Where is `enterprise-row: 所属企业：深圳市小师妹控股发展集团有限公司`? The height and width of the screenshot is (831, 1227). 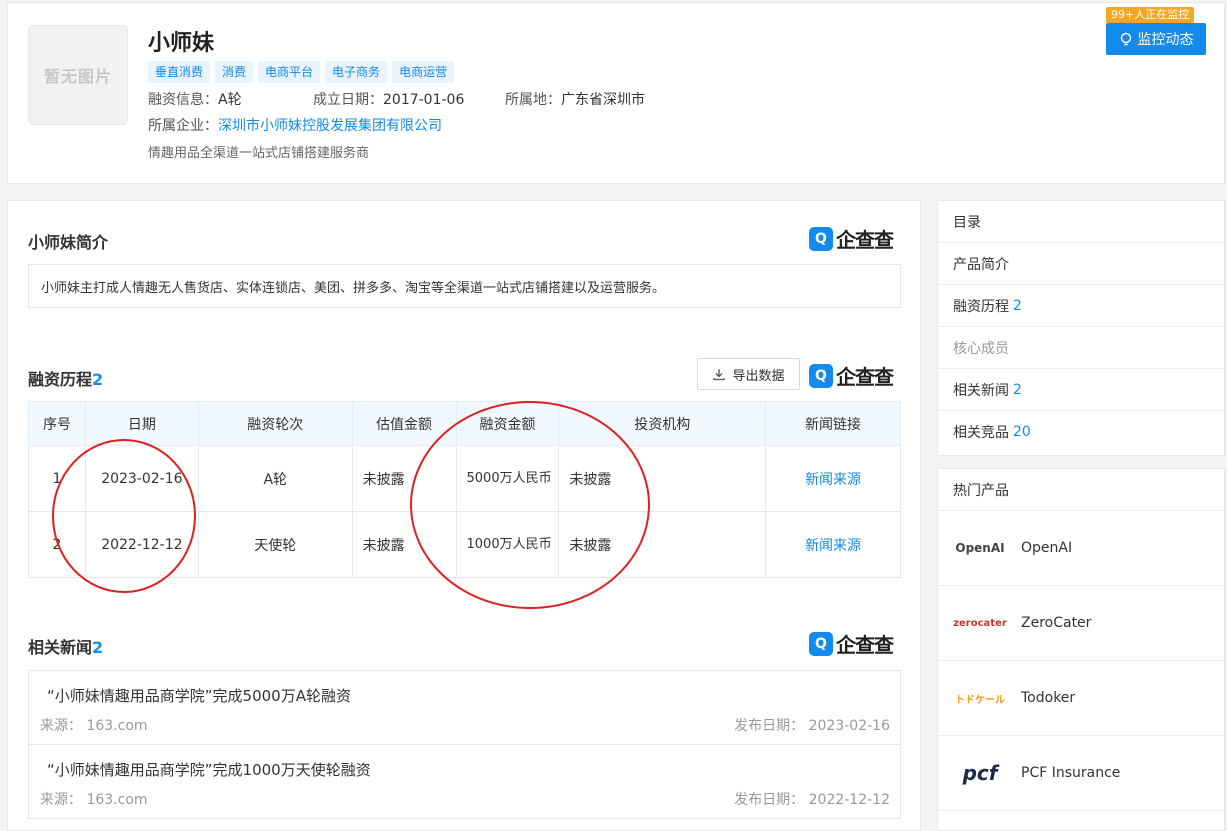
enterprise-row: 所属企业：深圳市小师妹控股发展集团有限公司 is located at coordinates (295, 126).